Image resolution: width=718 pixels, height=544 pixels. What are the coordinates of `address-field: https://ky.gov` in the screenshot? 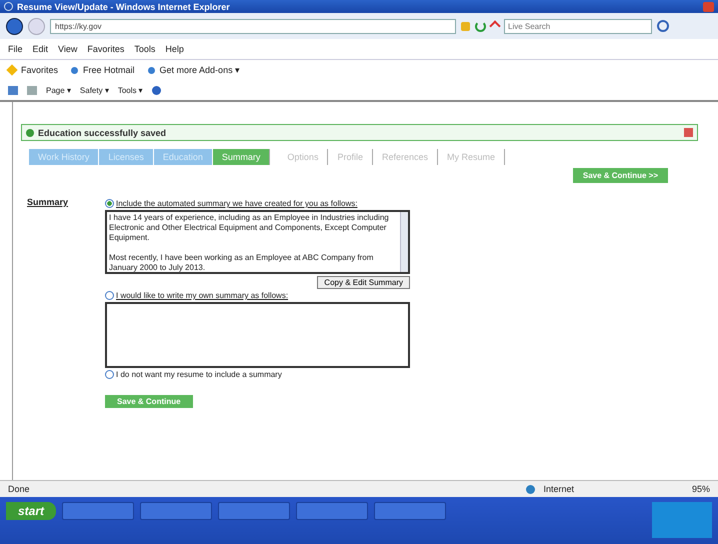 It's located at (253, 26).